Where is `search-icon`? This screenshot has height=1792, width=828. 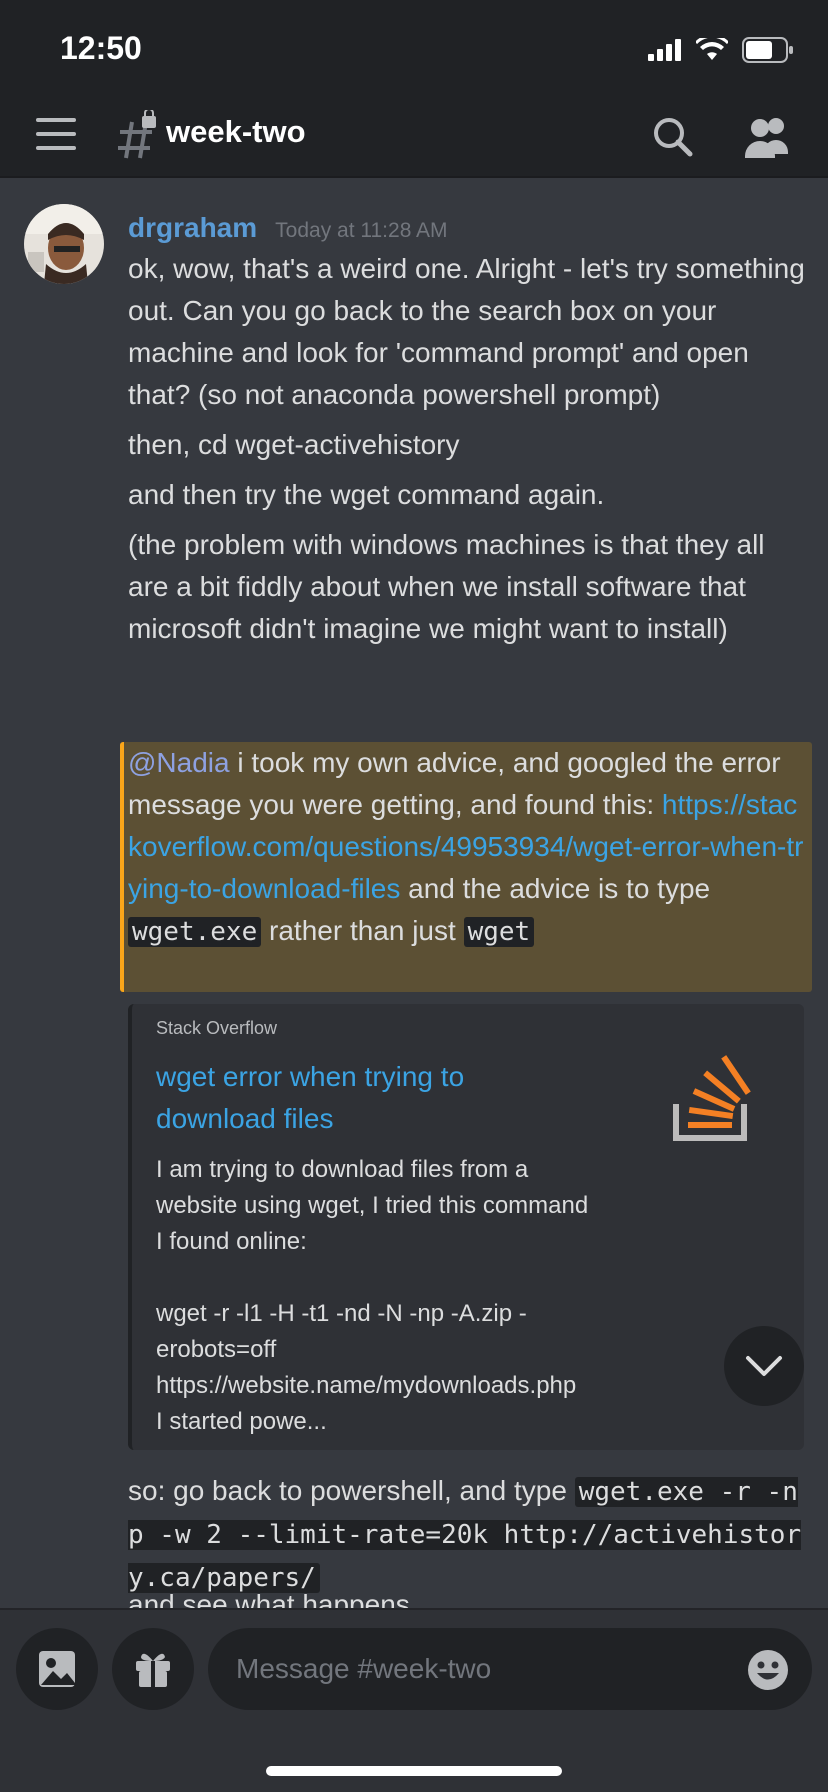 search-icon is located at coordinates (673, 137).